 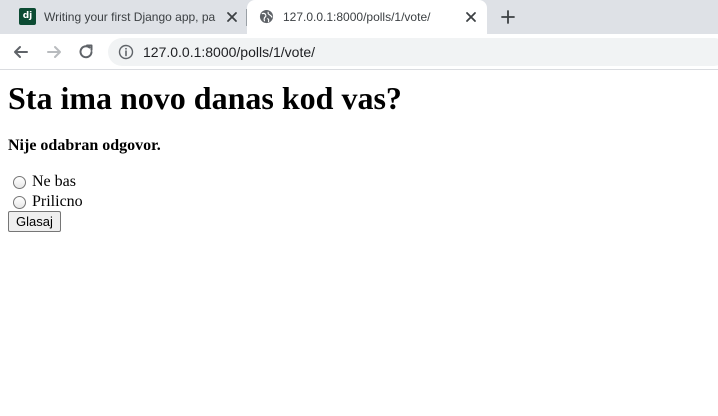 What do you see at coordinates (27, 16) in the screenshot?
I see `django-icon: dj` at bounding box center [27, 16].